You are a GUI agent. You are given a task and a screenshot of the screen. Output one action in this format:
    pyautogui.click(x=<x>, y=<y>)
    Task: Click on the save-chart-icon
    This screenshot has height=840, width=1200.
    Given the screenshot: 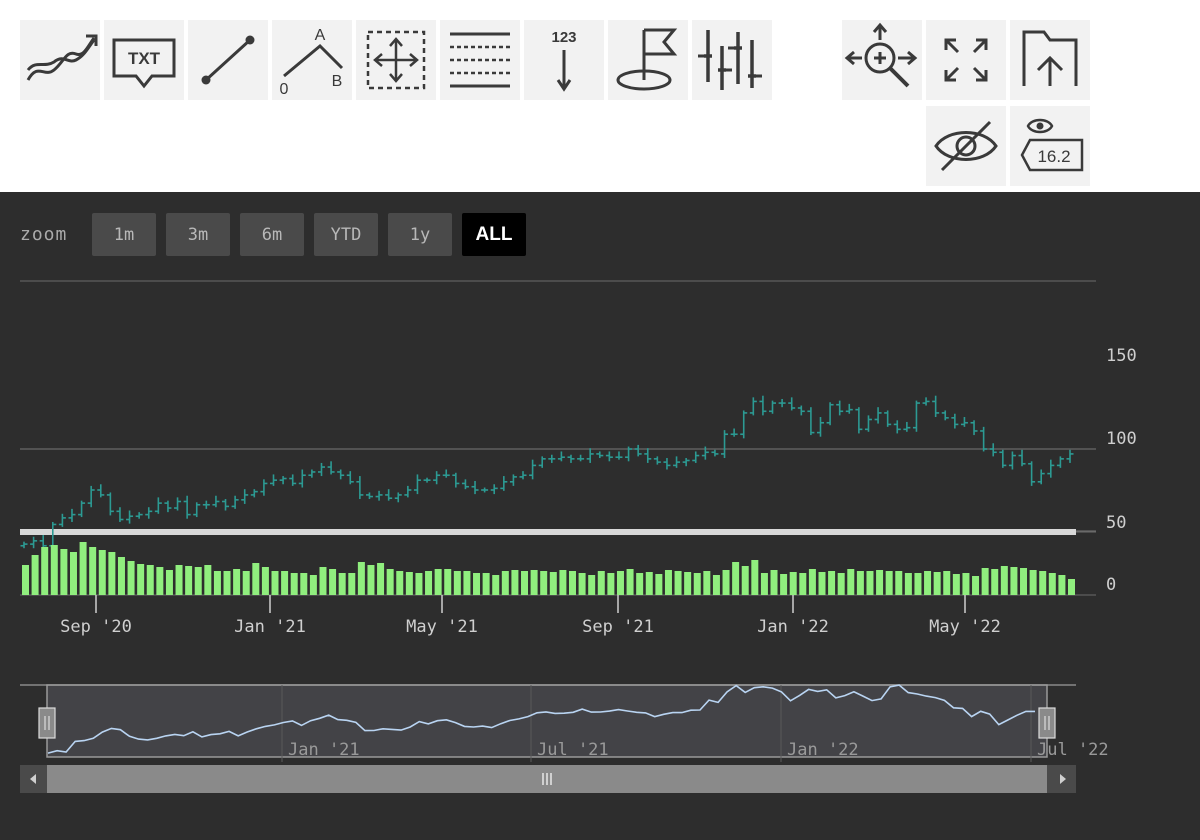 What is the action you would take?
    pyautogui.click(x=1050, y=58)
    